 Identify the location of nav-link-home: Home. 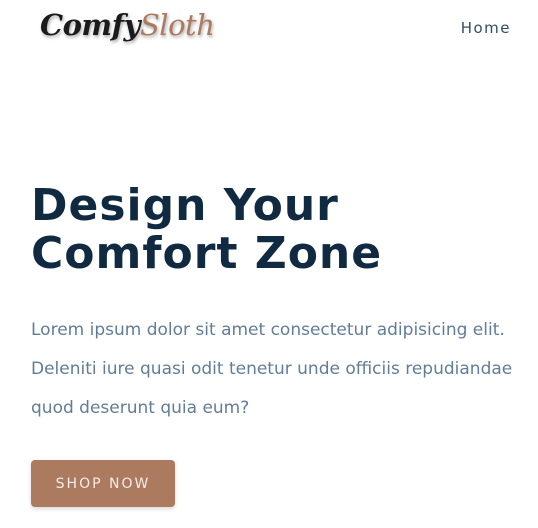
(486, 28).